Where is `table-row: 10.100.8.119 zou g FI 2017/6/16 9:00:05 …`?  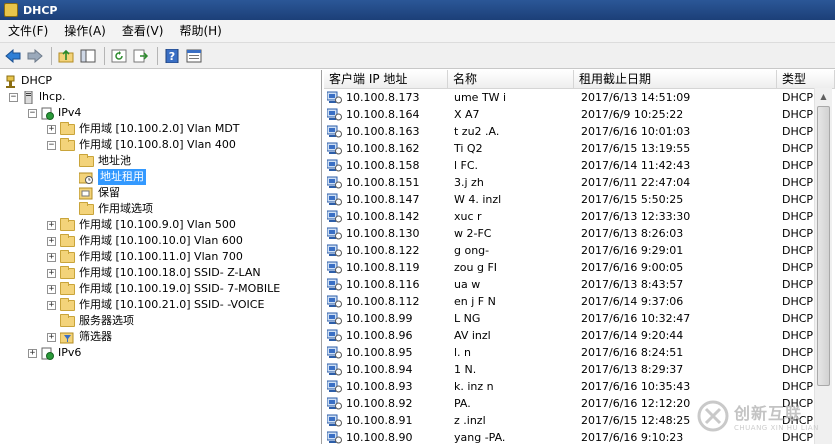 table-row: 10.100.8.119 zou g FI 2017/6/16 9:00:05 … is located at coordinates (571, 267).